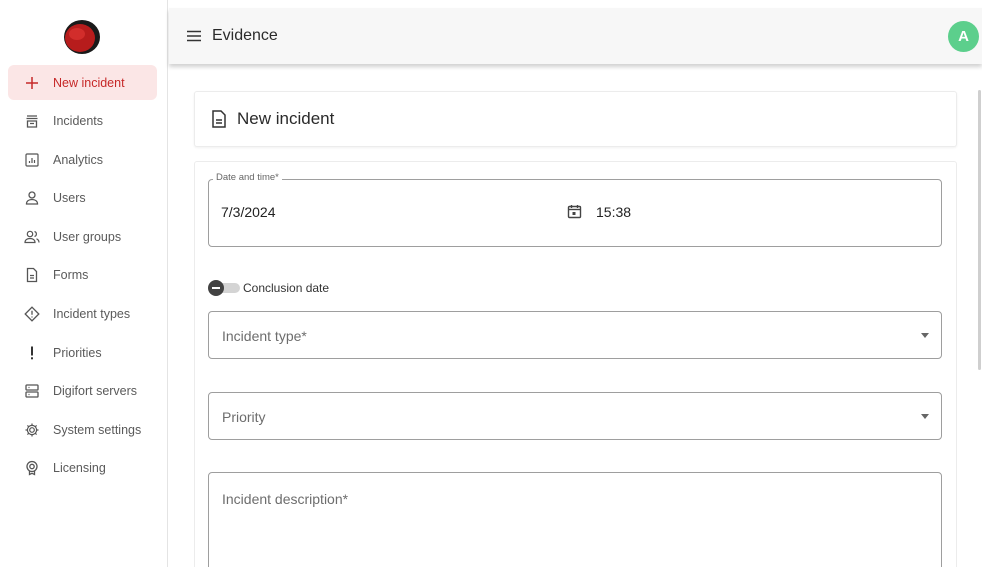 This screenshot has width=982, height=567. What do you see at coordinates (32, 275) in the screenshot?
I see `form-icon` at bounding box center [32, 275].